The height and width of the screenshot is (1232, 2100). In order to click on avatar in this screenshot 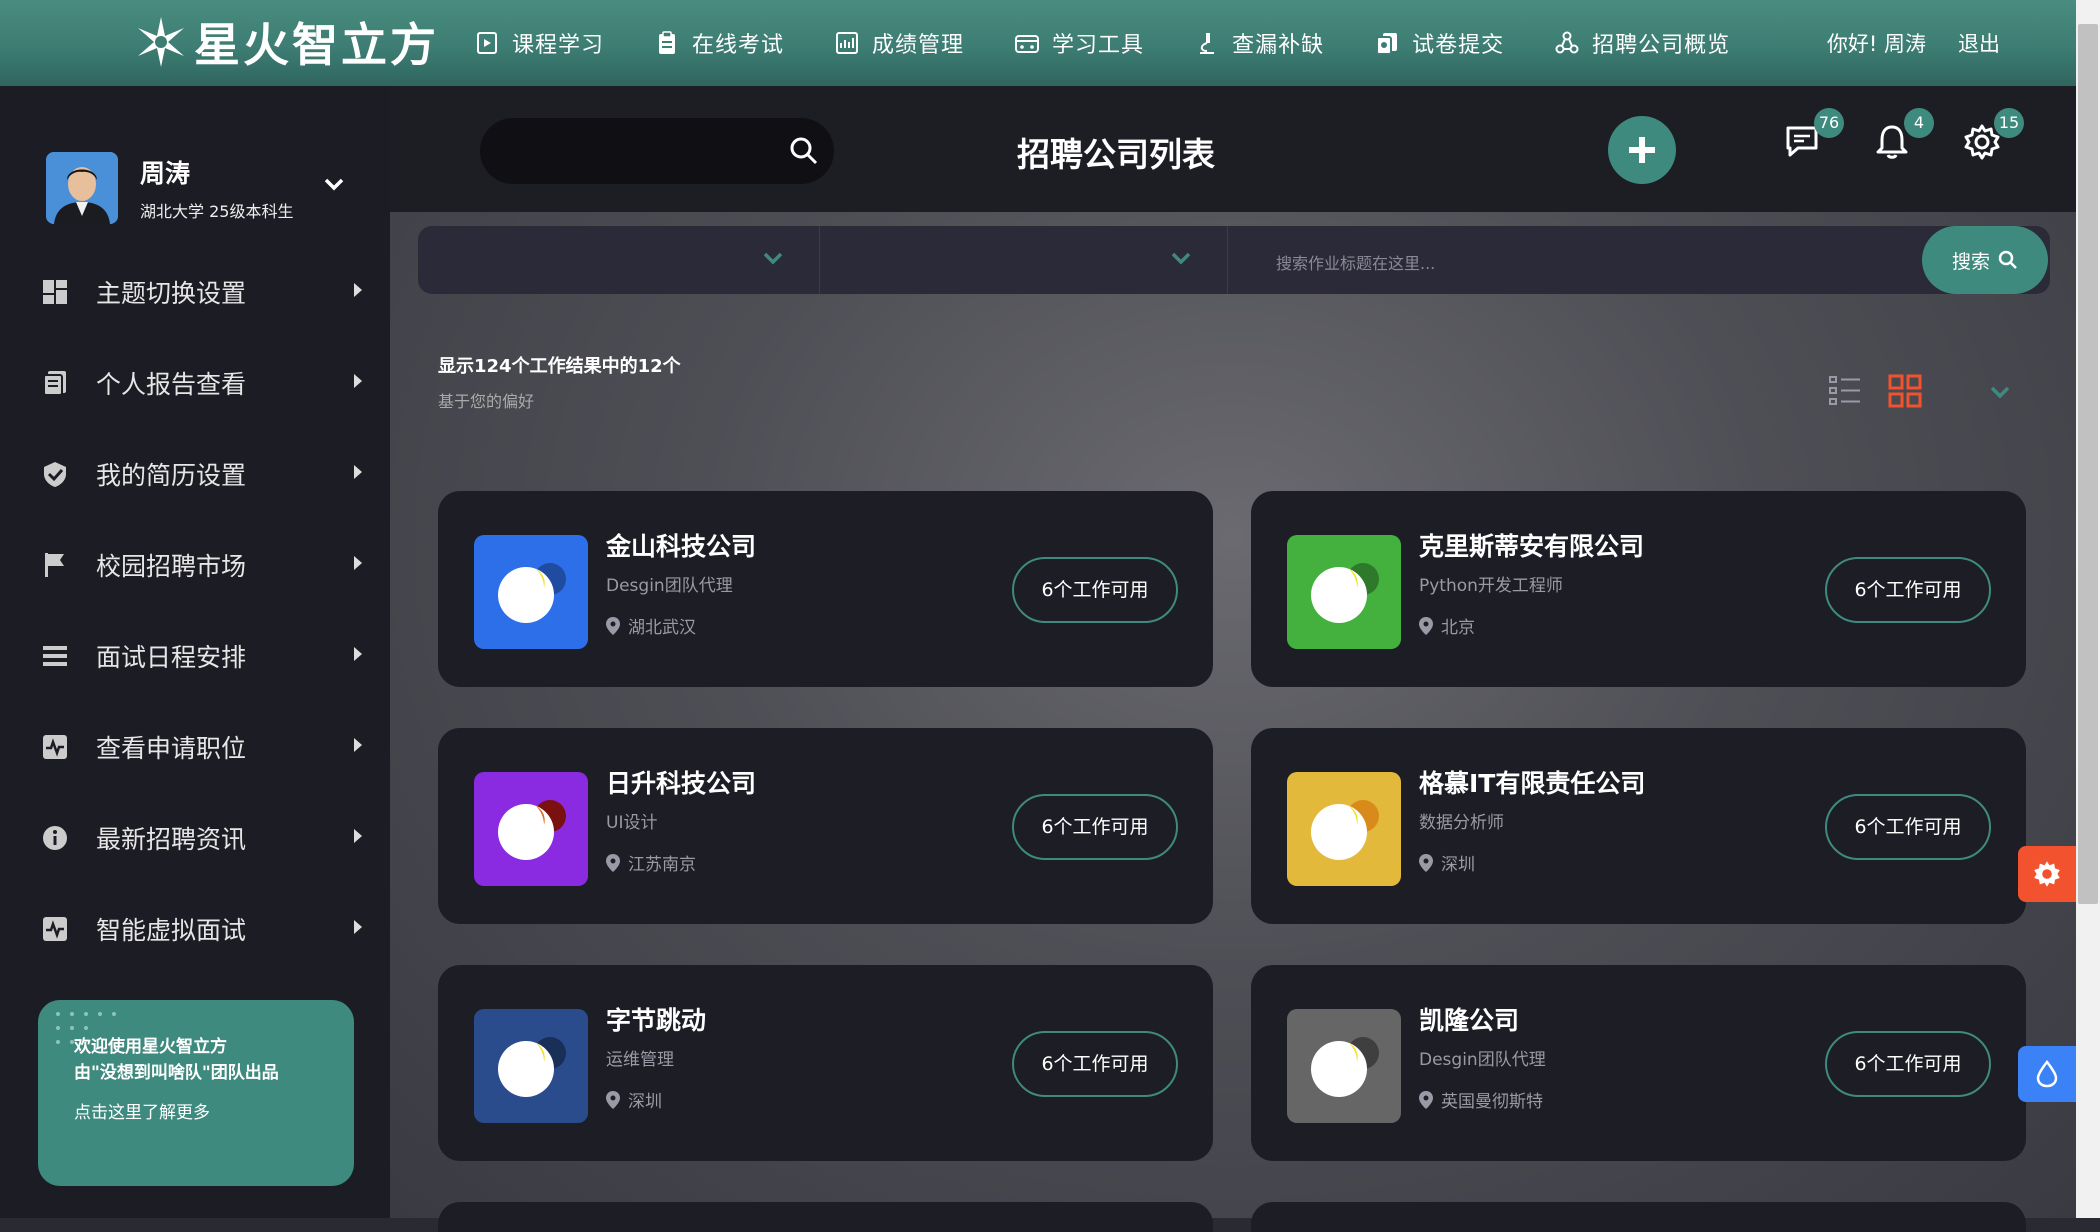, I will do `click(82, 188)`.